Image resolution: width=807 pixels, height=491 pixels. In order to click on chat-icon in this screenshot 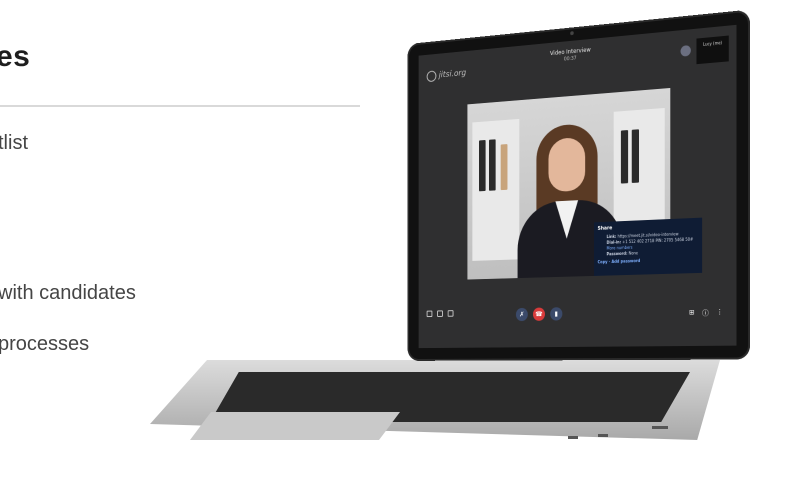, I will do `click(450, 313)`.